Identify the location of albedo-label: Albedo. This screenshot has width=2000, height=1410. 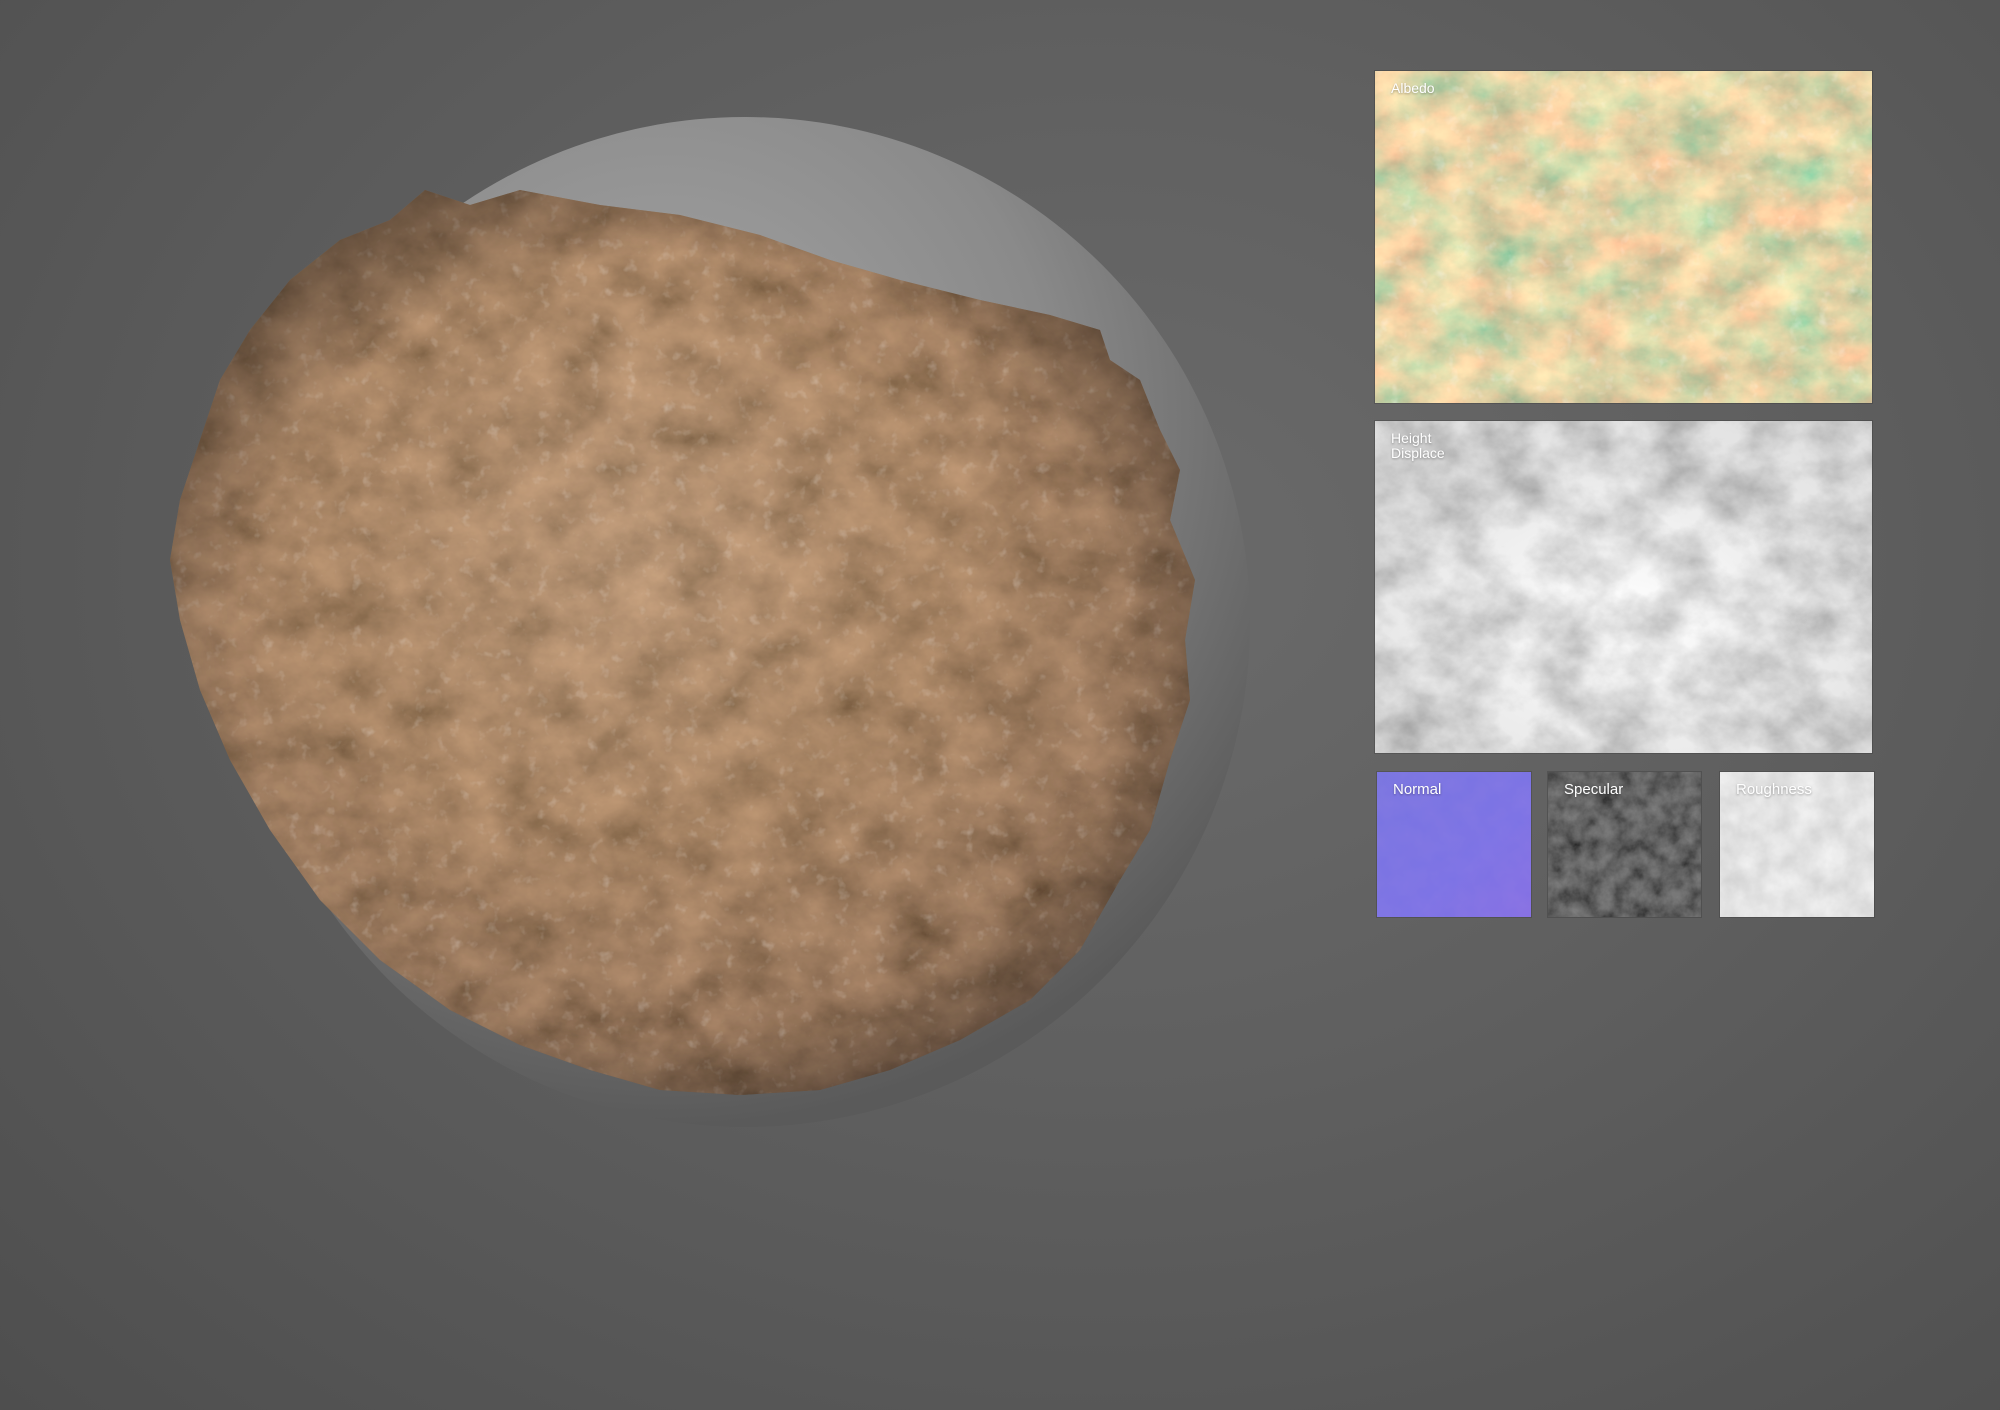
(1413, 88).